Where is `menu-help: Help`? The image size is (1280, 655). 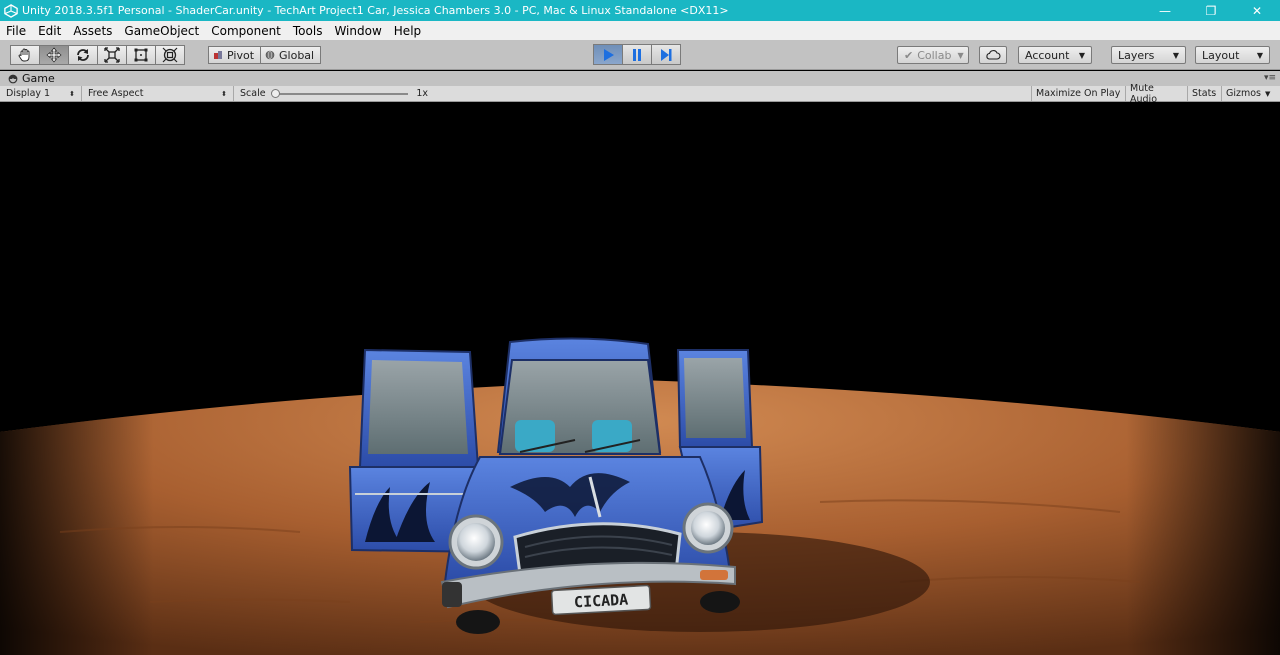 menu-help: Help is located at coordinates (407, 31).